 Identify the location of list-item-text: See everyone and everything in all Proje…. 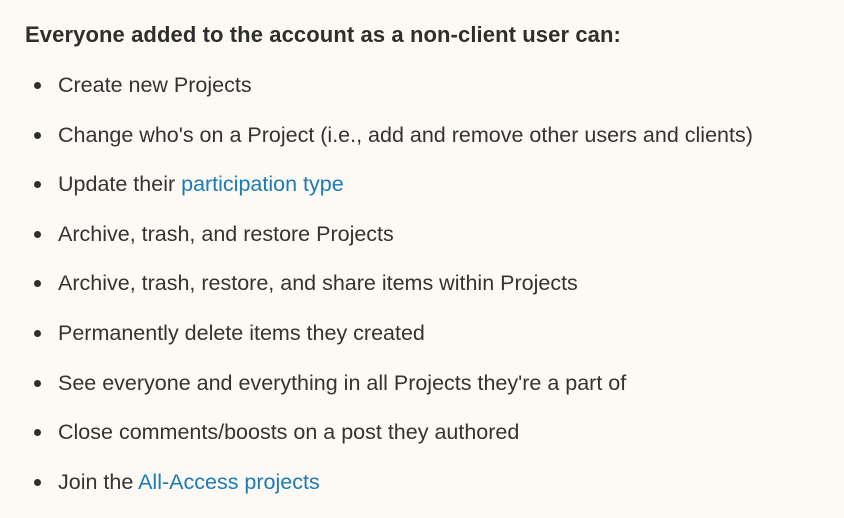
(342, 382).